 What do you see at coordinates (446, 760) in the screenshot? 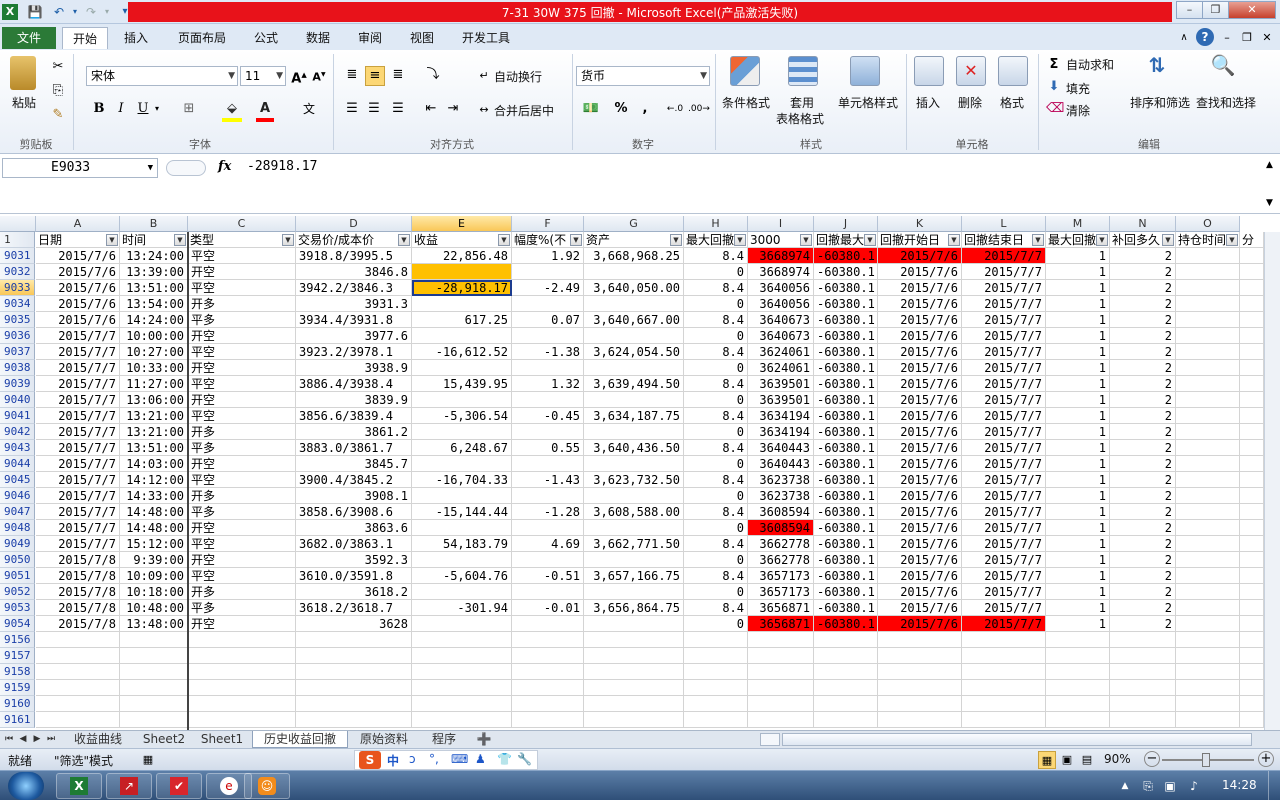
I see `ime-toolbar: S 中 ɔ °, ⌨ ♟ 👕 🔧` at bounding box center [446, 760].